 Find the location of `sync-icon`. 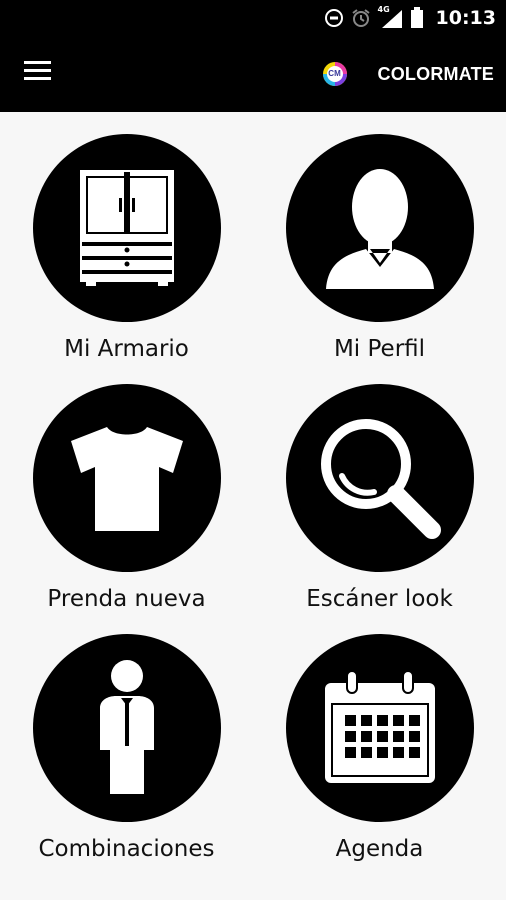

sync-icon is located at coordinates (334, 18).